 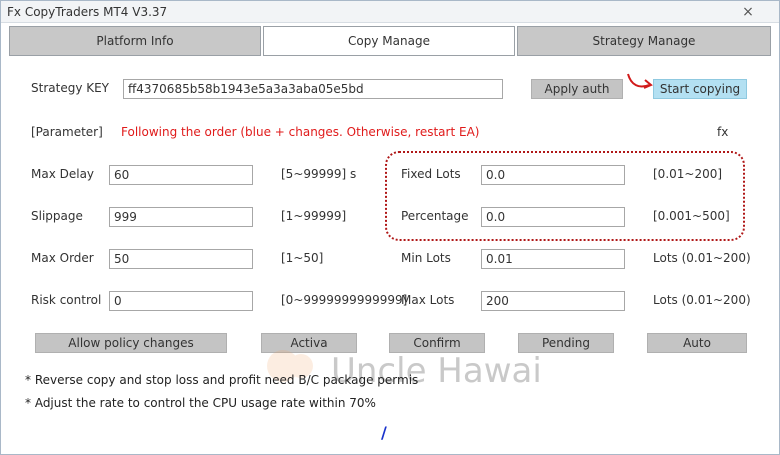 What do you see at coordinates (435, 216) in the screenshot?
I see `percentage-label: Percentage` at bounding box center [435, 216].